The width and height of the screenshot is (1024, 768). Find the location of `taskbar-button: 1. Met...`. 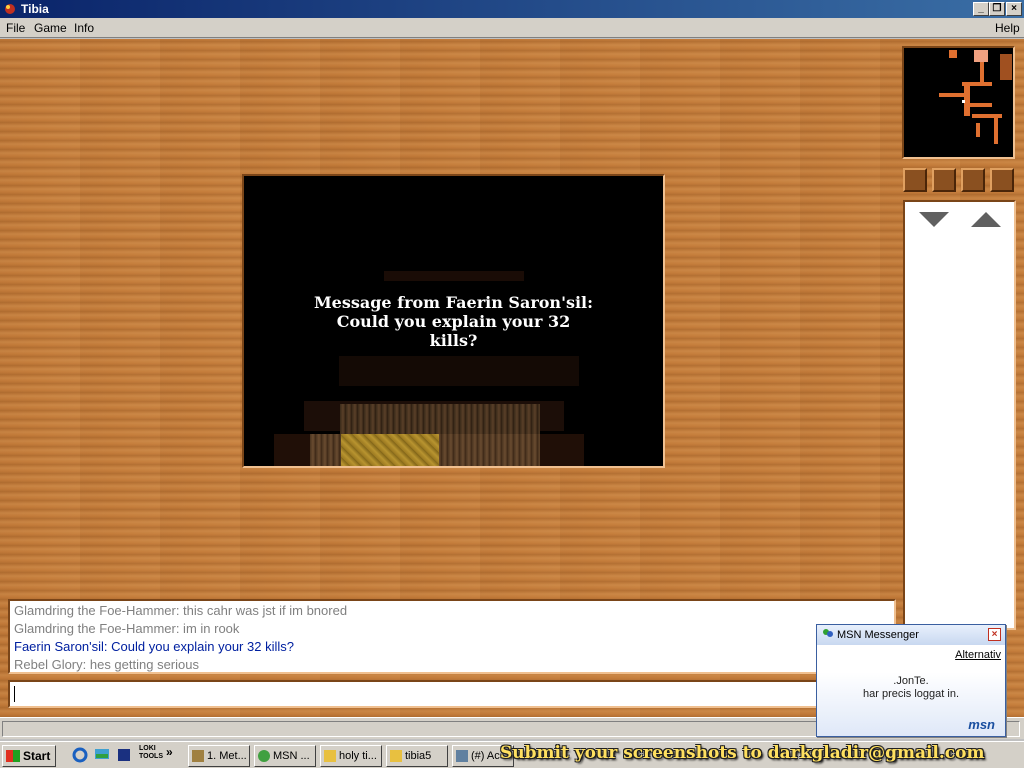

taskbar-button: 1. Met... is located at coordinates (219, 756).